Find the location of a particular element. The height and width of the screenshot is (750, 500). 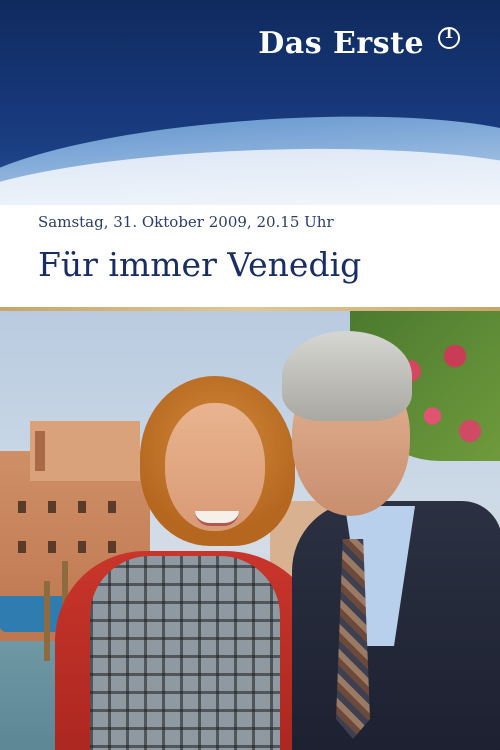

woman-shirt is located at coordinates (185, 653).